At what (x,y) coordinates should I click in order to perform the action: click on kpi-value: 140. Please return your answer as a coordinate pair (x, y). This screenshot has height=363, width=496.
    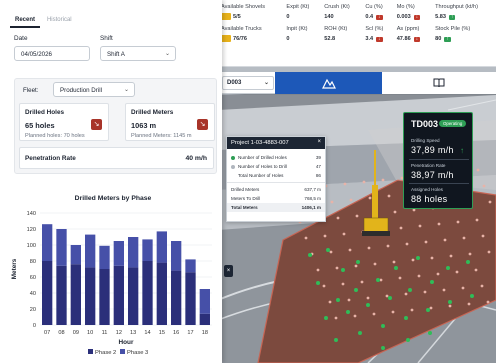
    Looking at the image, I should click on (329, 16).